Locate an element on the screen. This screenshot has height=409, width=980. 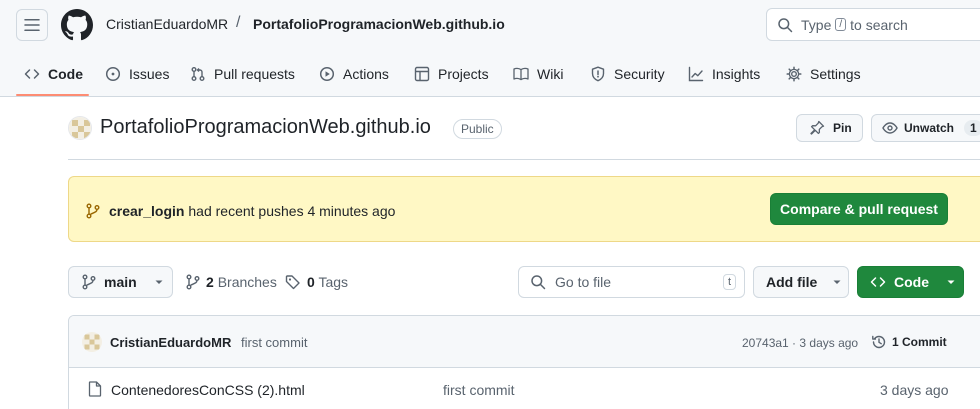
global-search-input: Type / to search is located at coordinates (873, 24).